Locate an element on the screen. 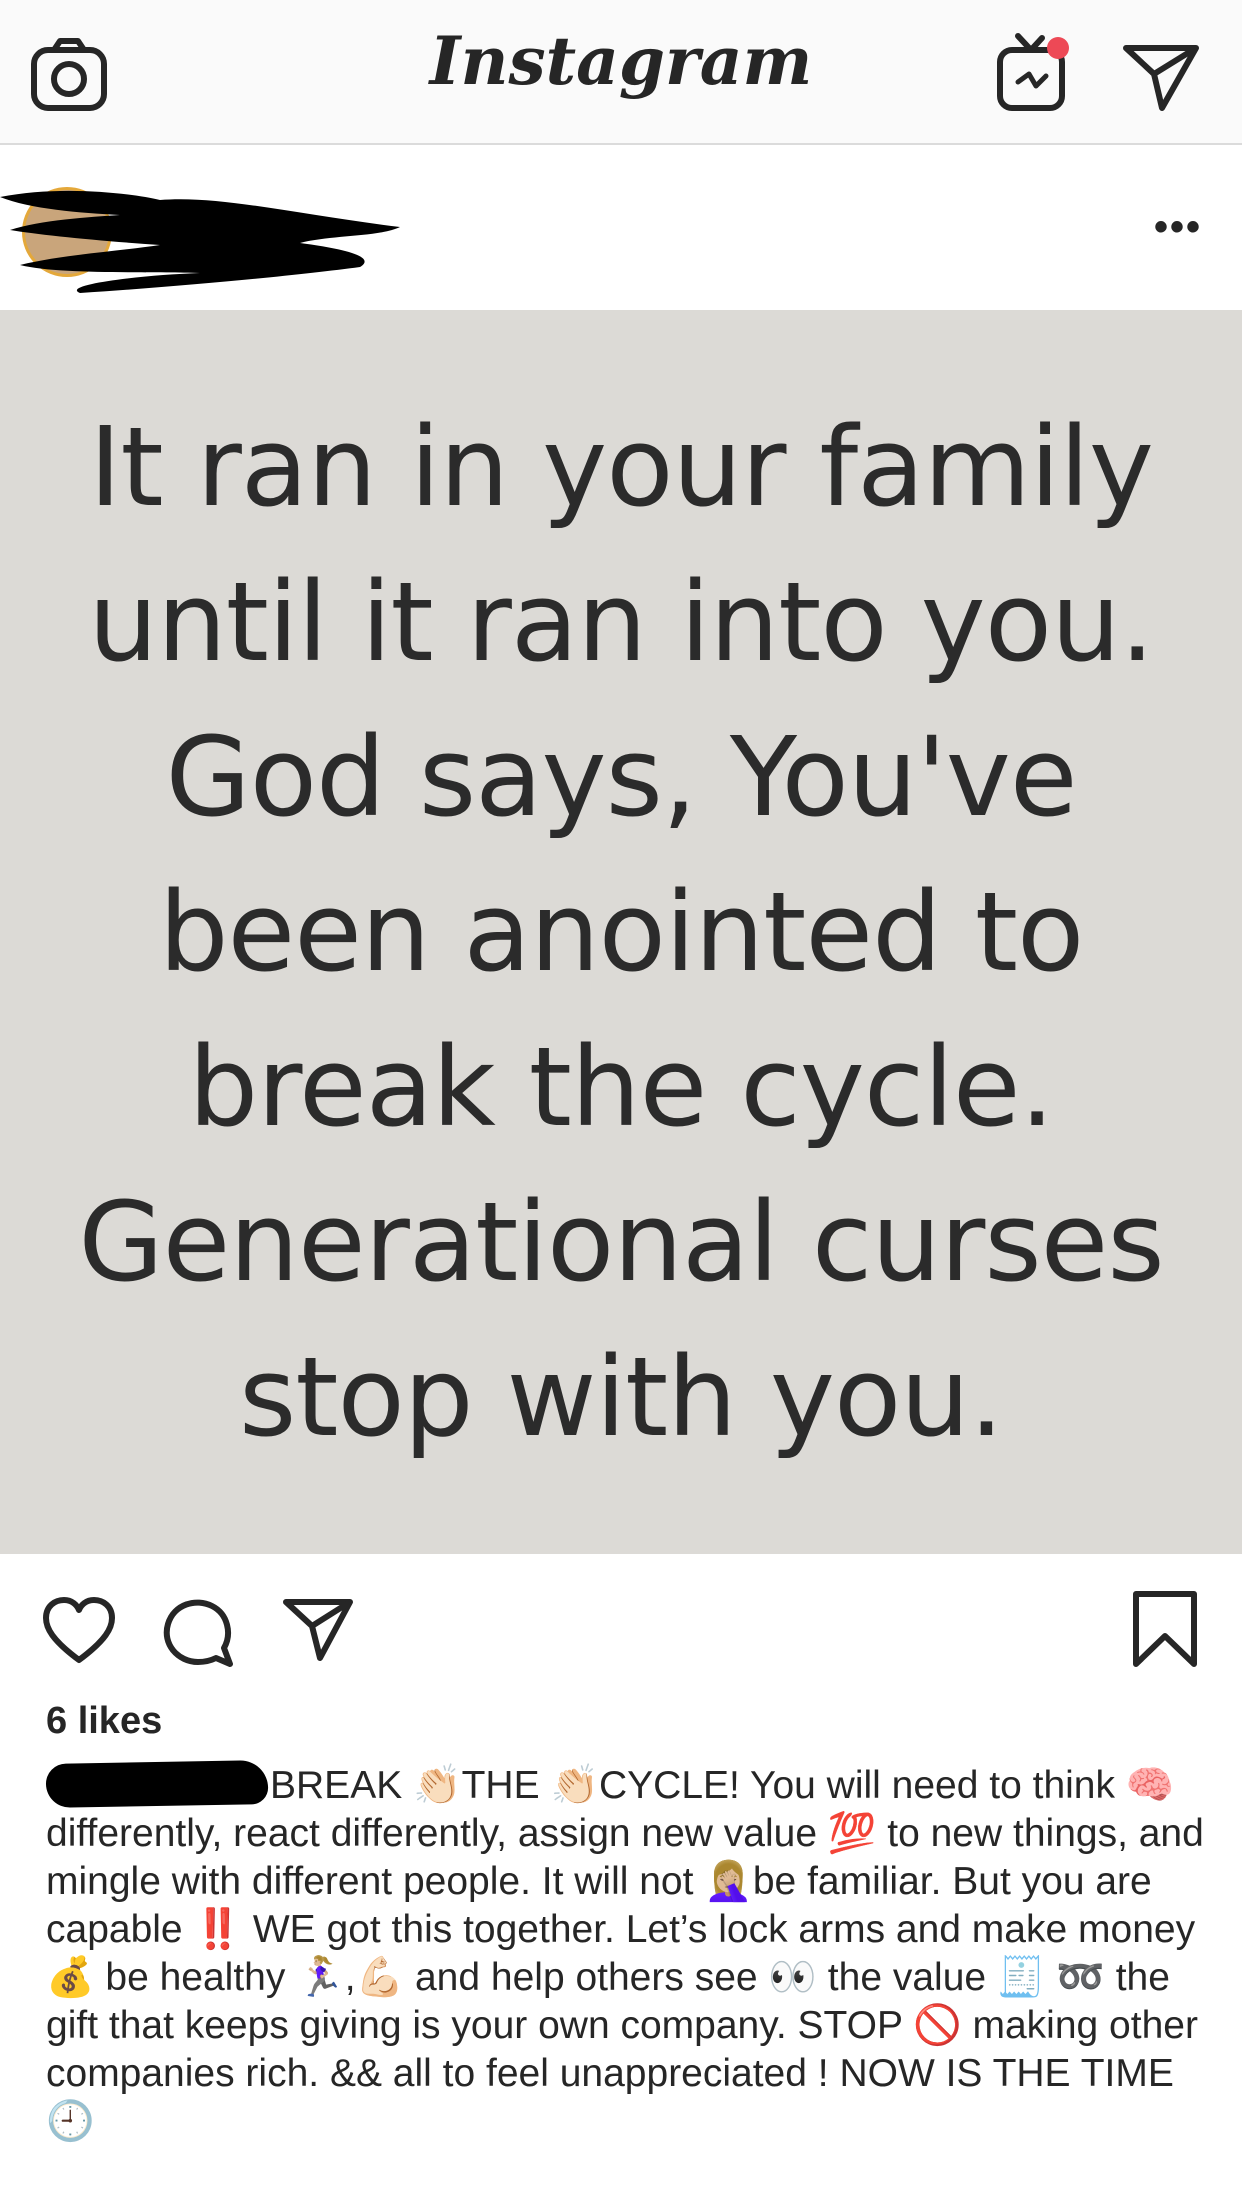 This screenshot has width=1242, height=2210. notification-dot is located at coordinates (1058, 48).